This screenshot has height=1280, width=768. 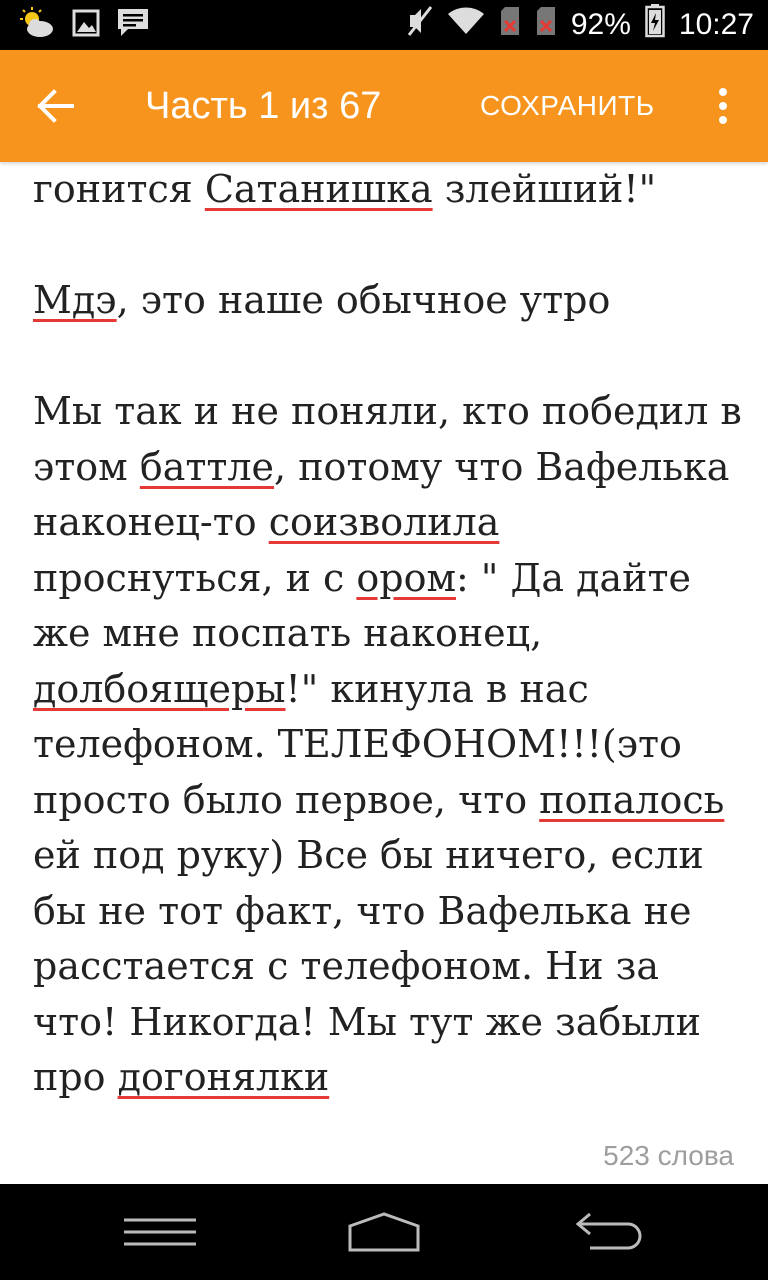 I want to click on text-run: злейший!", so click(x=544, y=189).